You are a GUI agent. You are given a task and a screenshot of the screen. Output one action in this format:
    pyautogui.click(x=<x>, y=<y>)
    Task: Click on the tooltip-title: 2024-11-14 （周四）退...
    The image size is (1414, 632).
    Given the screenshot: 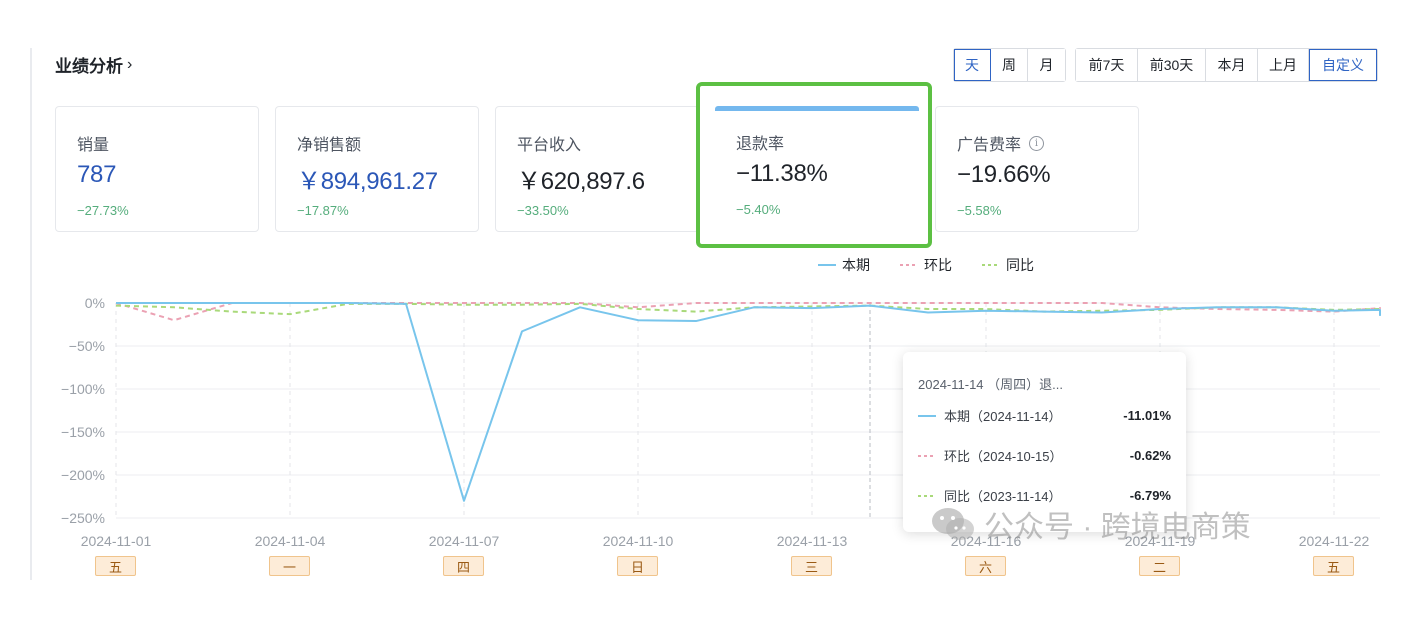 What is the action you would take?
    pyautogui.click(x=990, y=384)
    